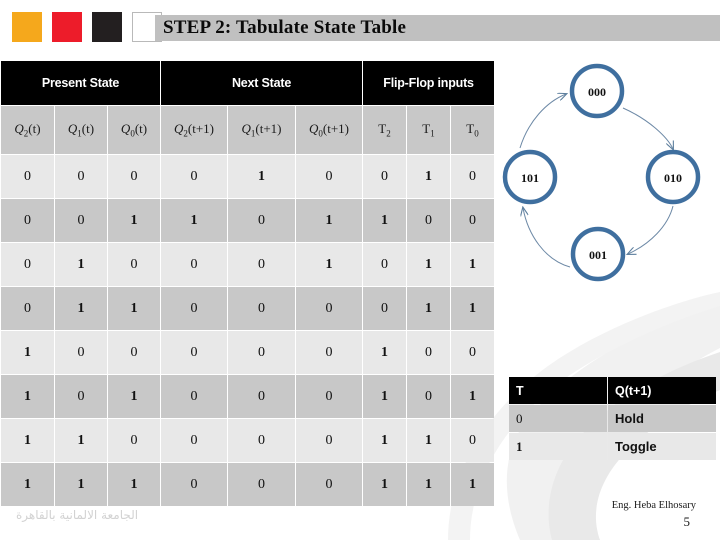 Image resolution: width=720 pixels, height=540 pixels. Describe the element at coordinates (598, 255) in the screenshot. I see `state-node-001-label: 001` at that location.